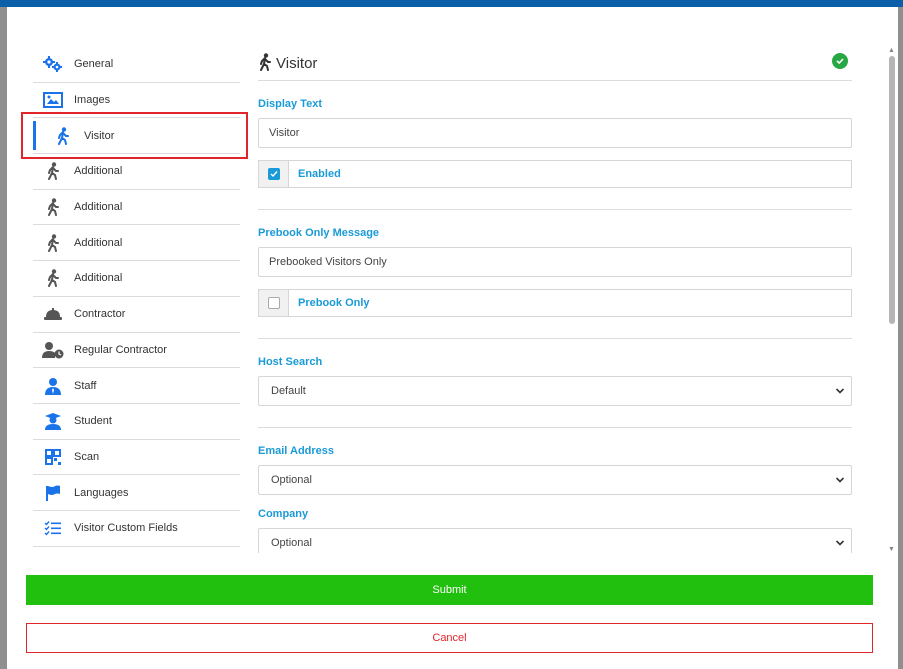  What do you see at coordinates (288, 391) in the screenshot?
I see `host-search-value: Default` at bounding box center [288, 391].